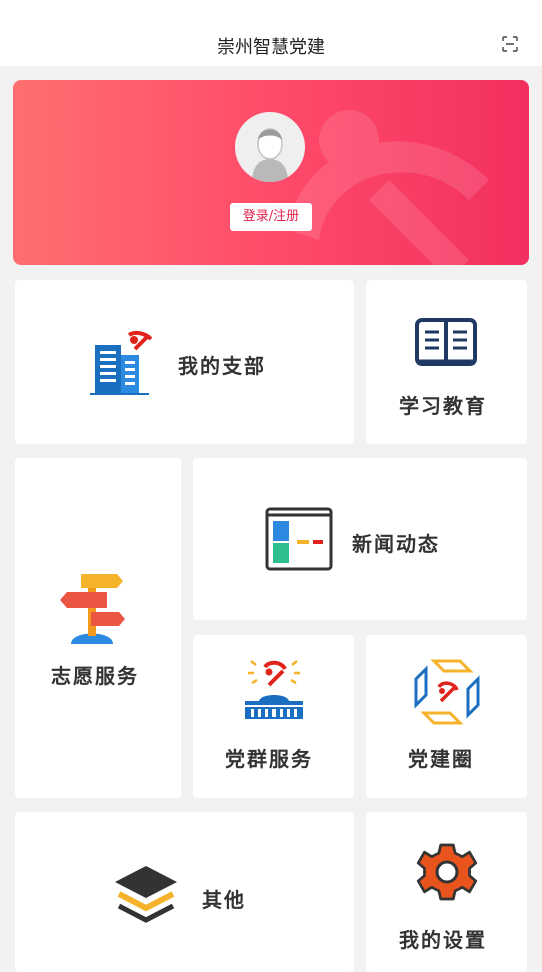 Image resolution: width=542 pixels, height=972 pixels. What do you see at coordinates (95, 676) in the screenshot?
I see `tile-label: 志愿服务` at bounding box center [95, 676].